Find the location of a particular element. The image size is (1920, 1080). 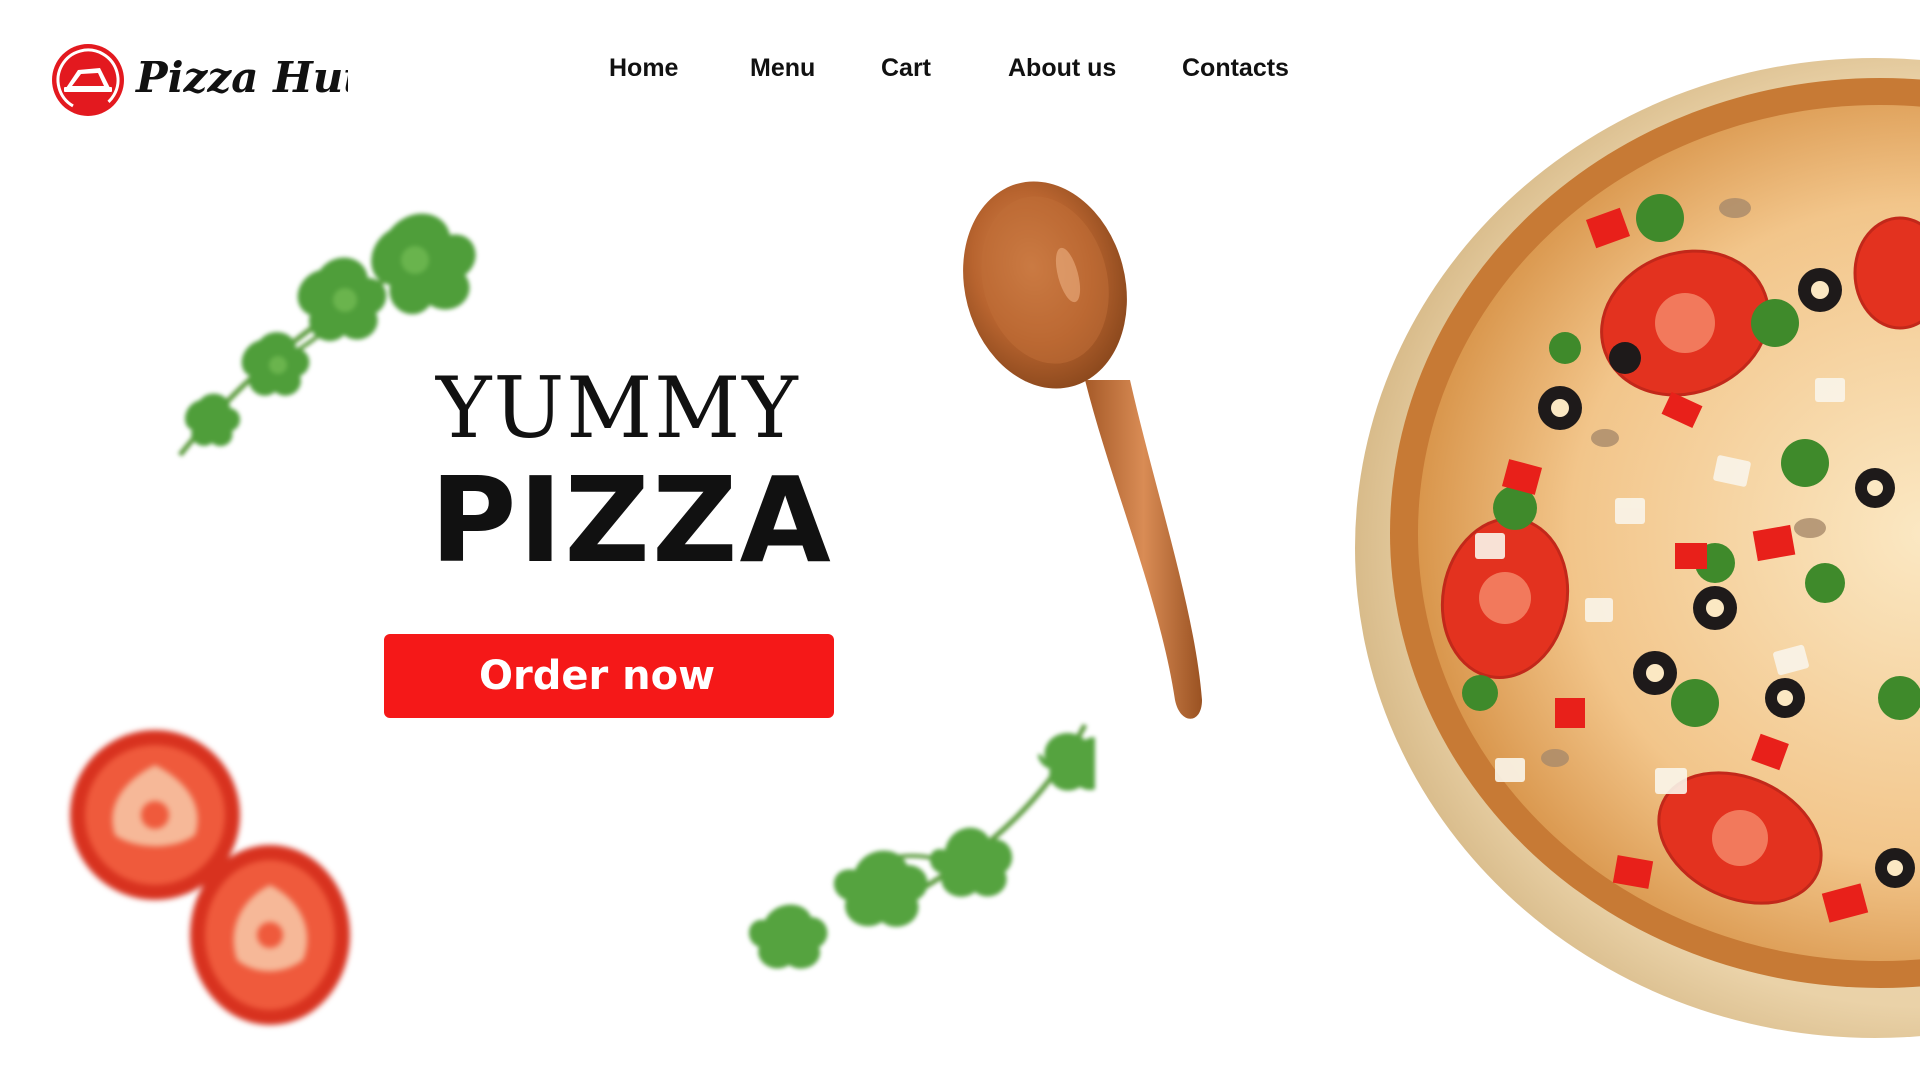

order-now-button: Order now is located at coordinates (609, 676).